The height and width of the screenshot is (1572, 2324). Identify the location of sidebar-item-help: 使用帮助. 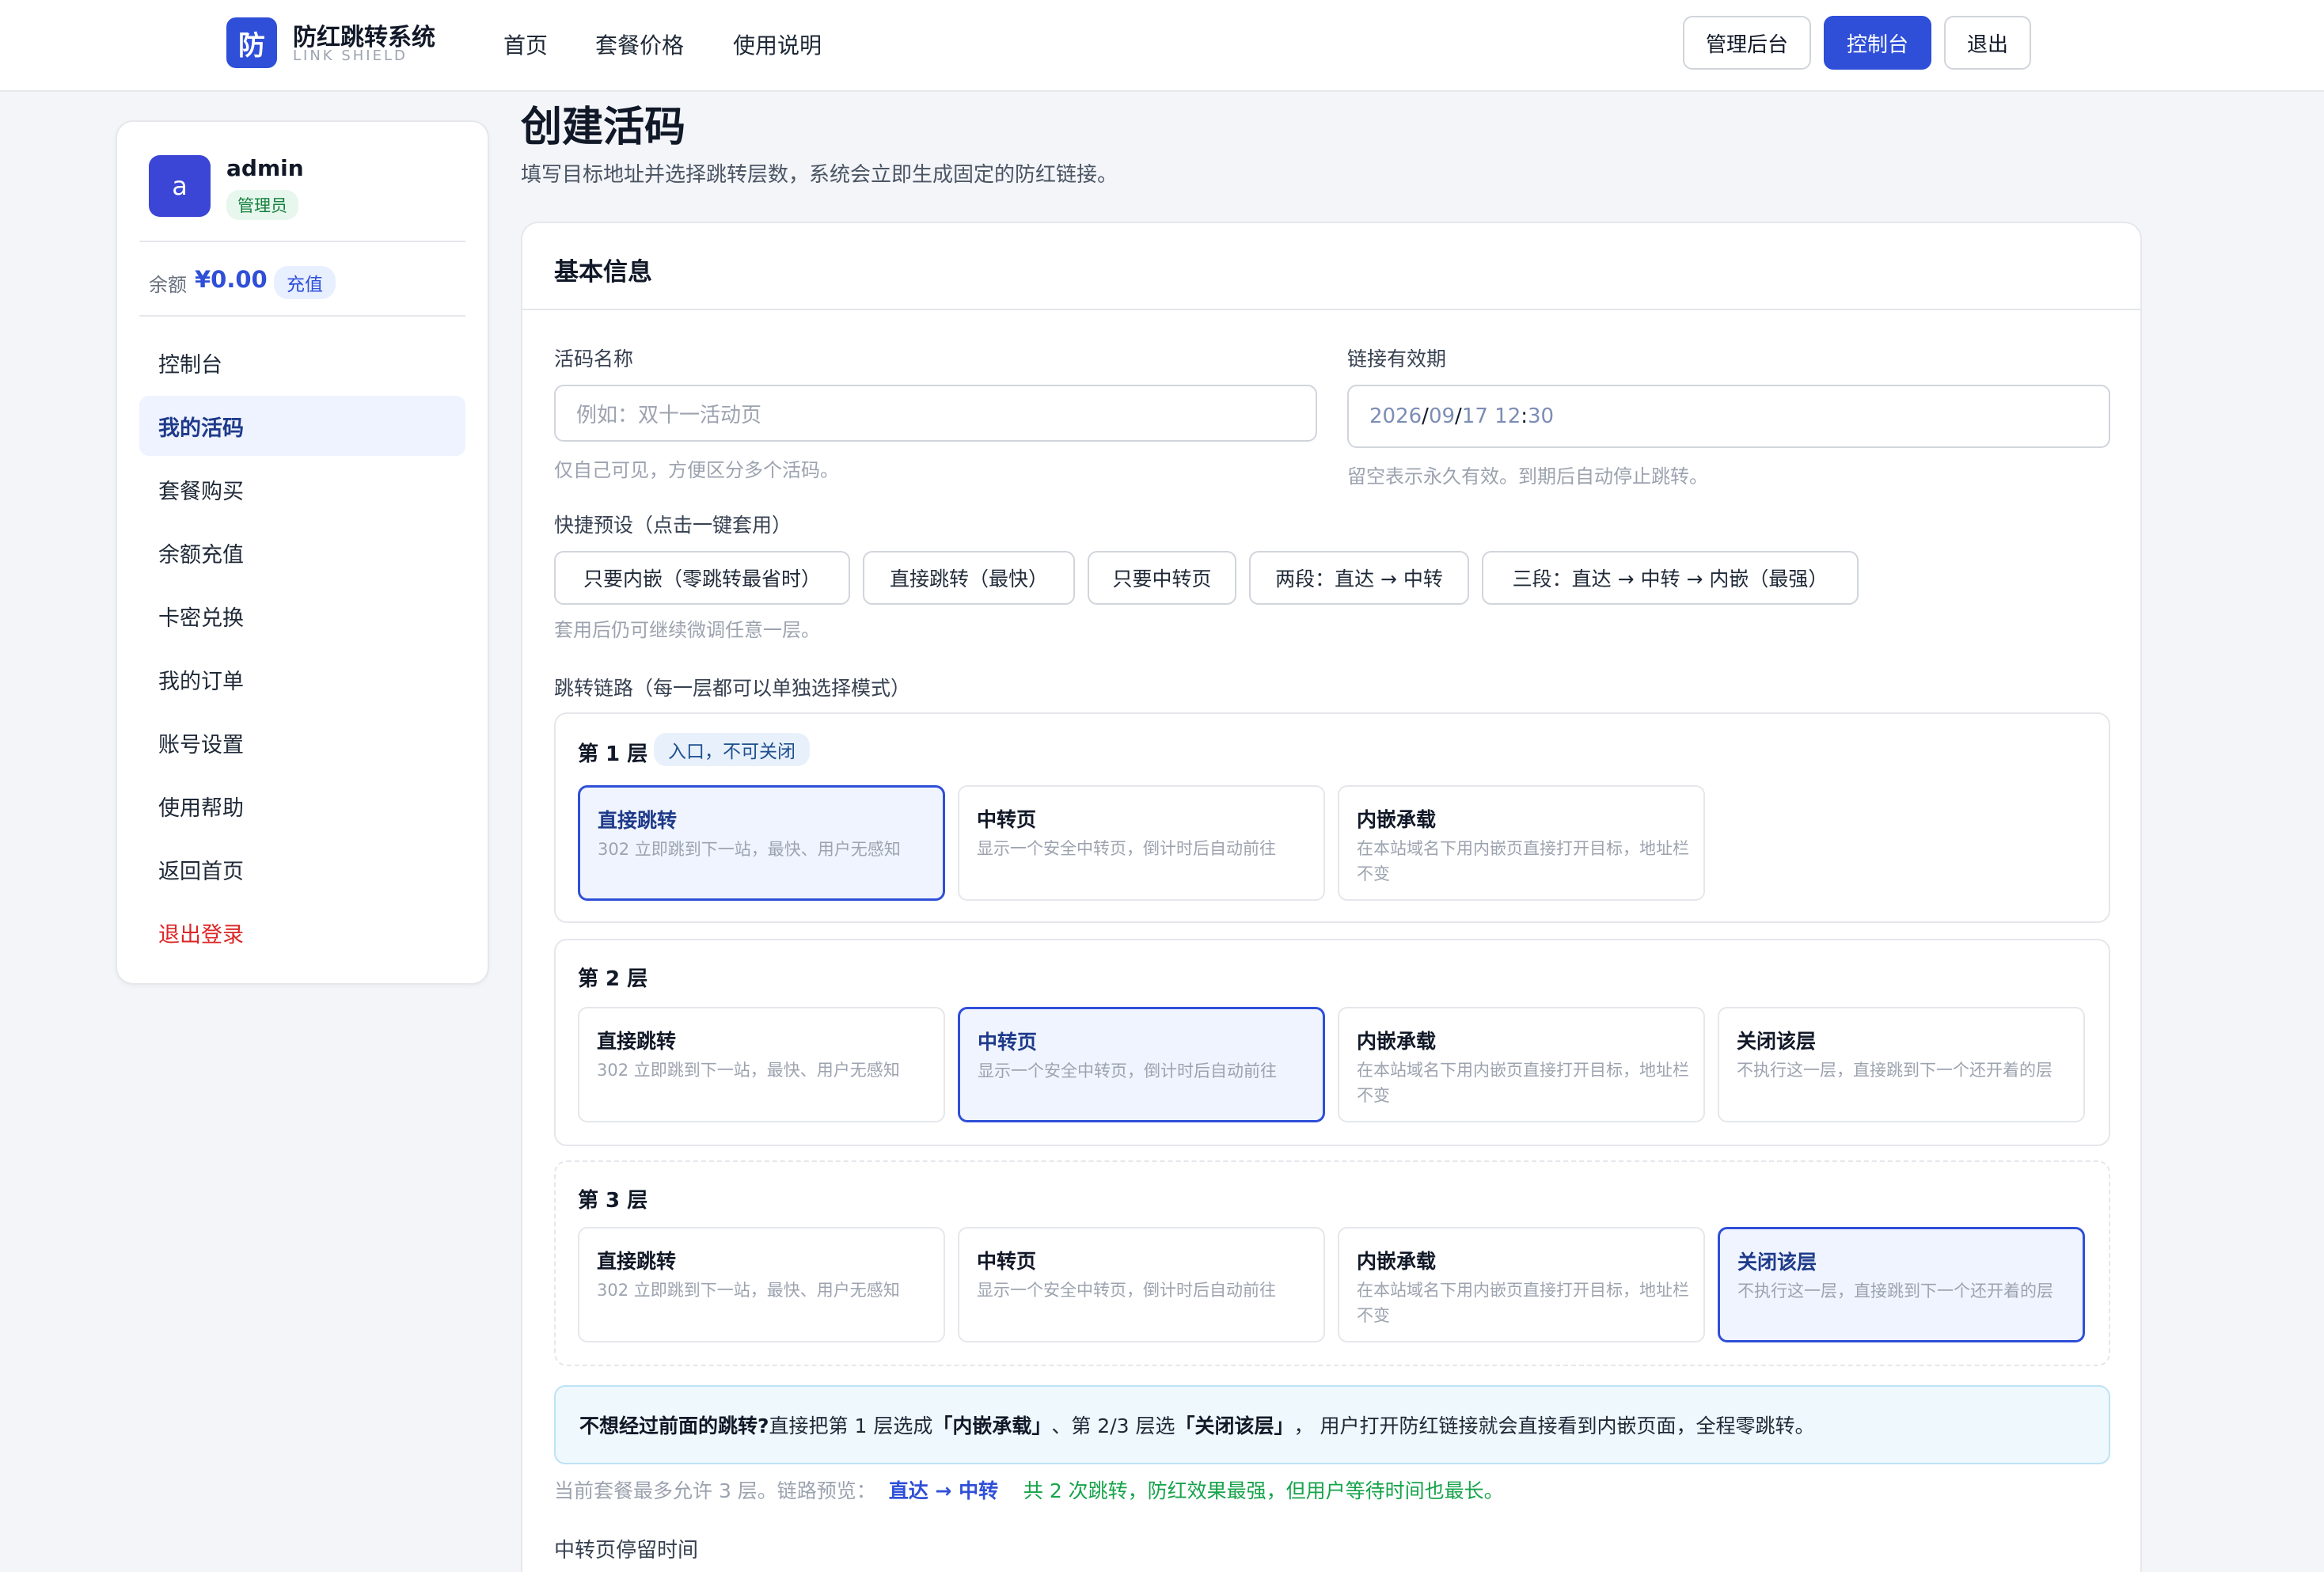
(302, 806).